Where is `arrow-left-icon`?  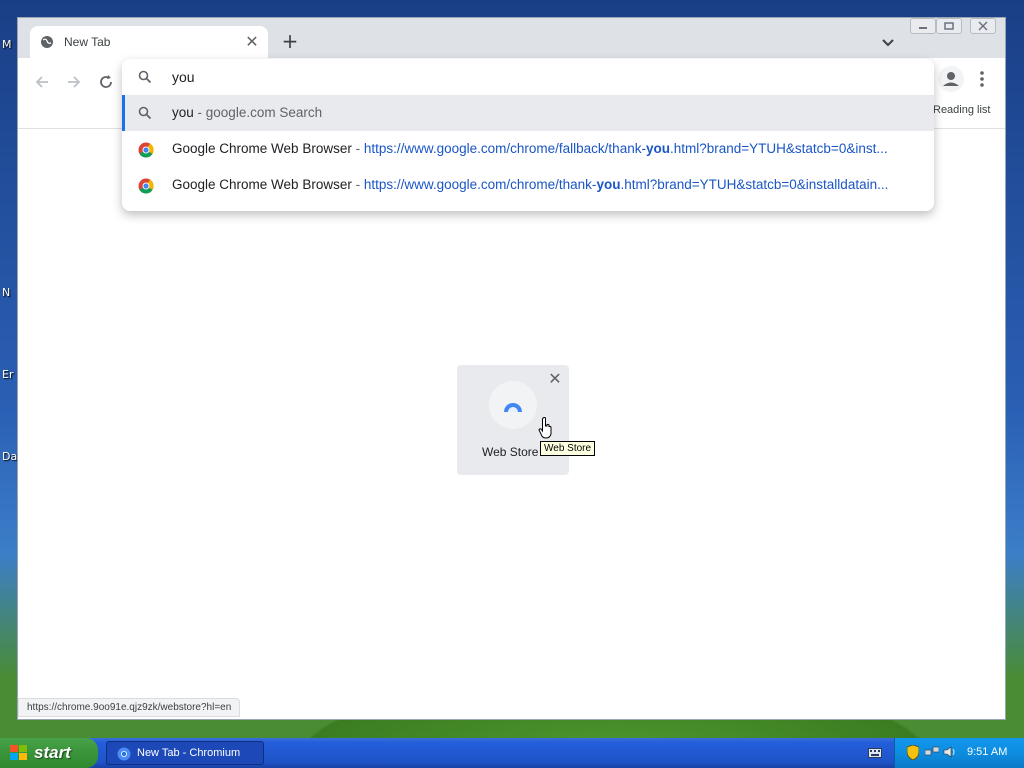
arrow-left-icon is located at coordinates (41, 82).